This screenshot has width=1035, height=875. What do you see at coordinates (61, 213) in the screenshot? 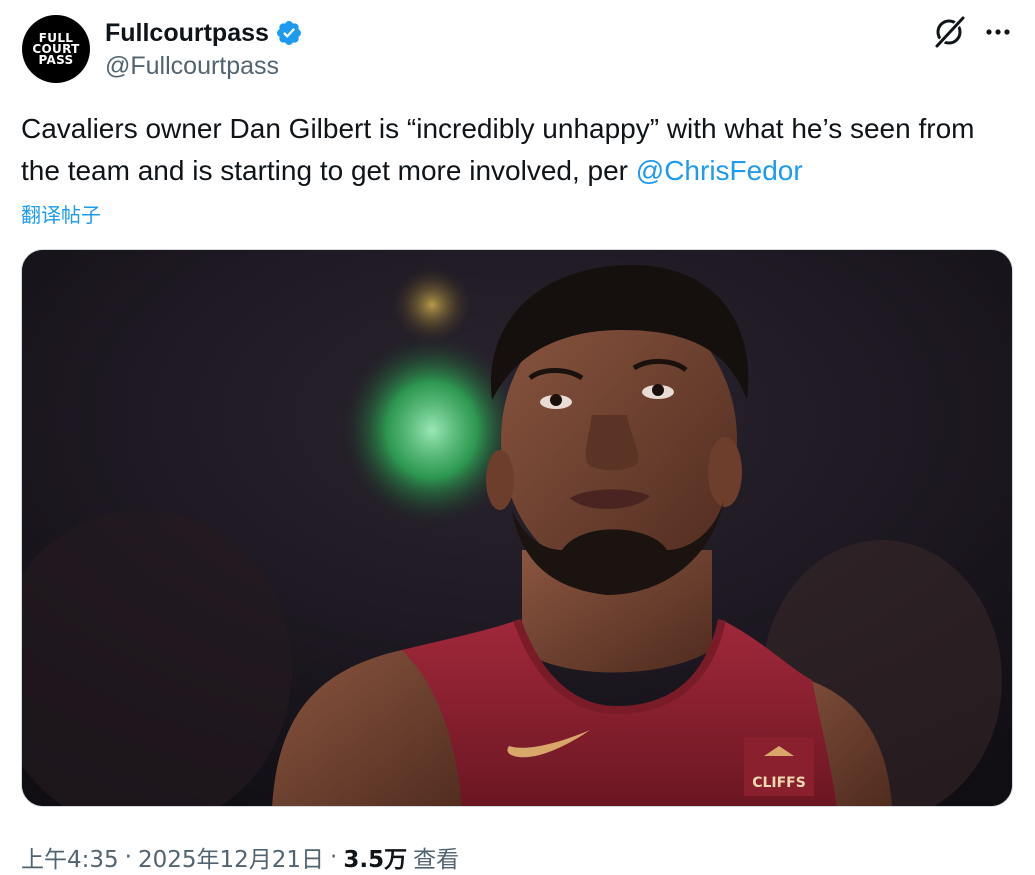
I see `translate-post-link: 翻译帖子` at bounding box center [61, 213].